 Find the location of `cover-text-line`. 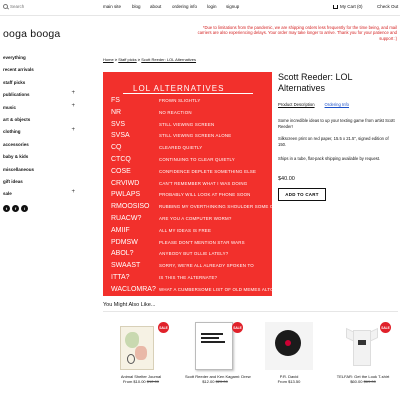

cover-text-line is located at coordinates (213, 342).